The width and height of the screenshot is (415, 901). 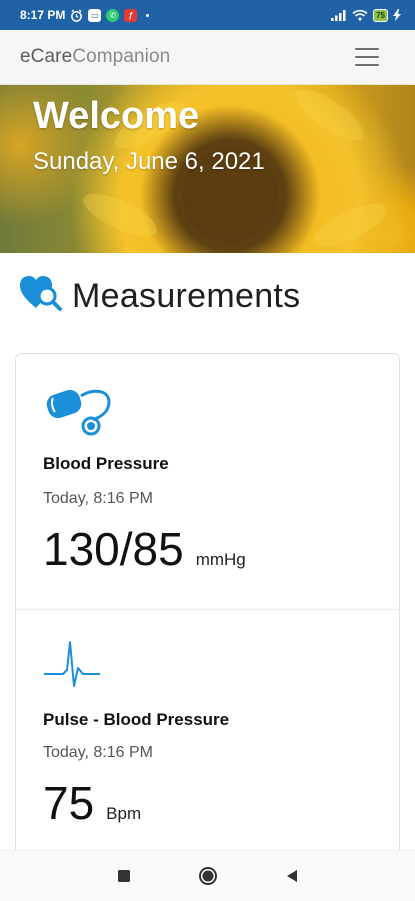 I want to click on battery-icon: 75, so click(x=380, y=15).